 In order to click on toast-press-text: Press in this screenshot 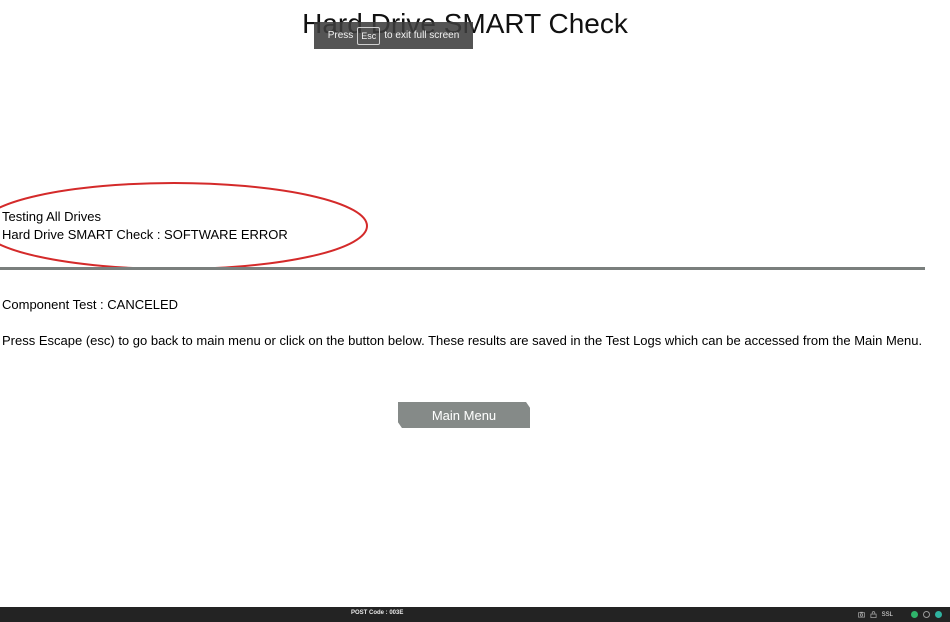, I will do `click(340, 35)`.